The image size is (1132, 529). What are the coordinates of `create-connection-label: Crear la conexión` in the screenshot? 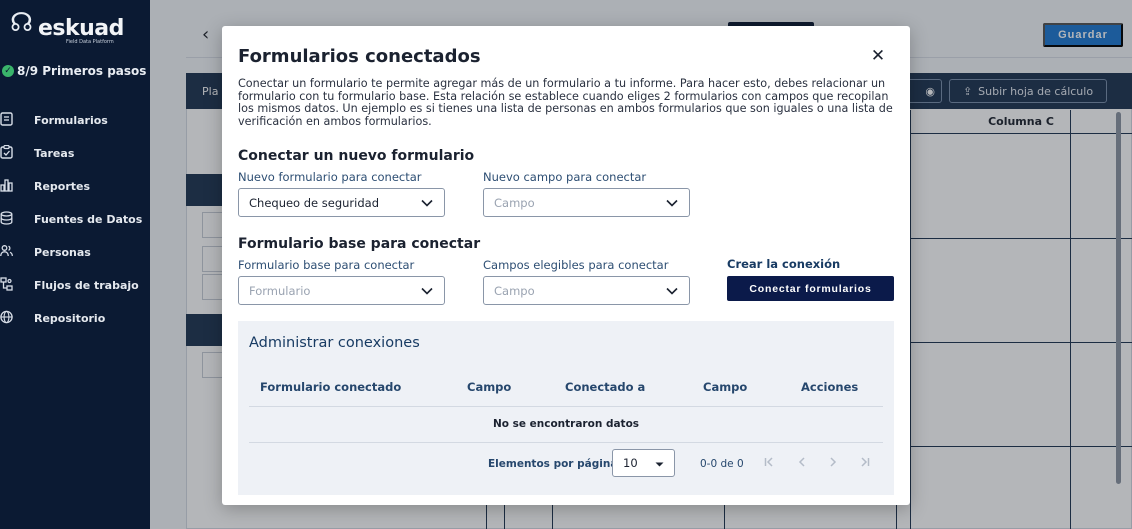 It's located at (784, 264).